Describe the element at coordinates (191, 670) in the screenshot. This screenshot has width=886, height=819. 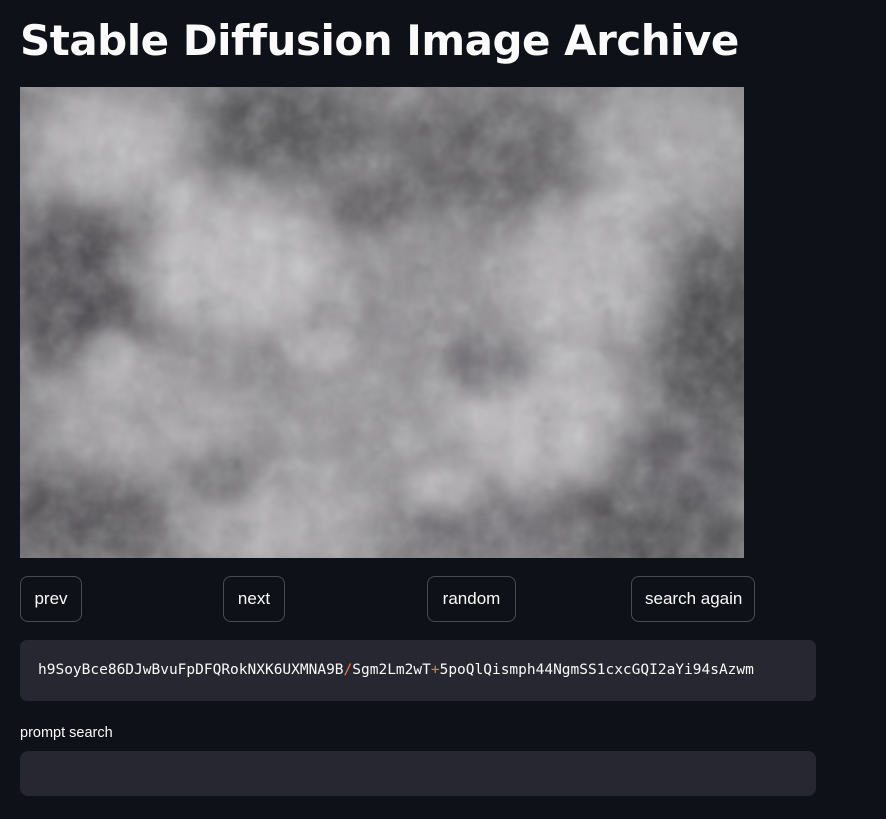
I see `image-id-part-1: h9SoyBce86DJwBvuFpDFQRokNXK6UXMNA9B` at that location.